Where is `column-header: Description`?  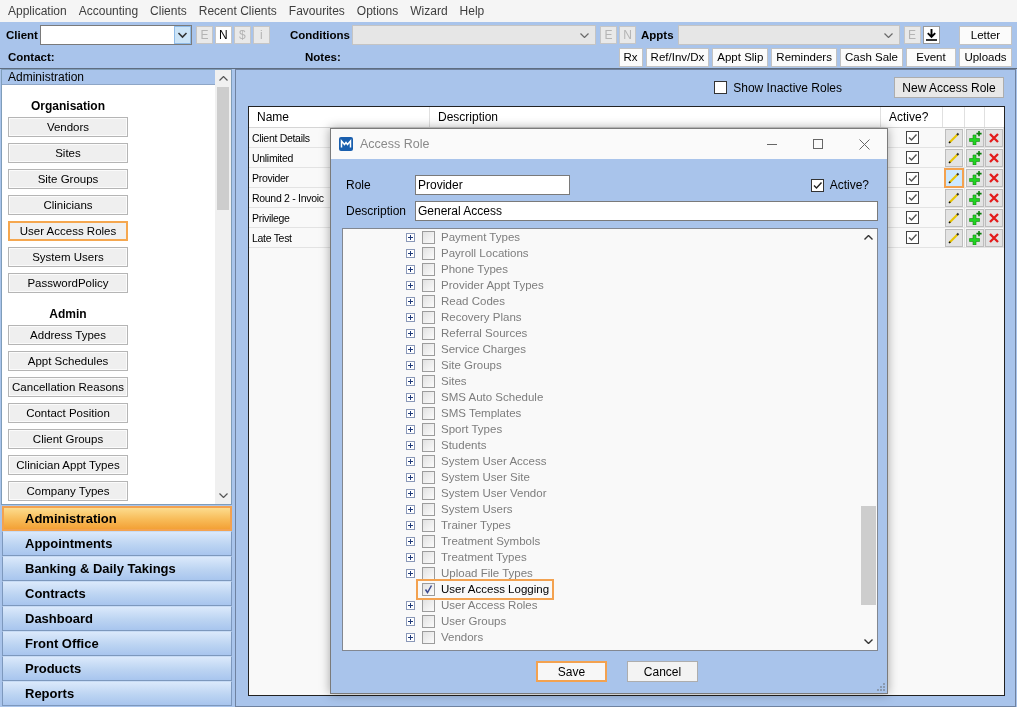 column-header: Description is located at coordinates (468, 117).